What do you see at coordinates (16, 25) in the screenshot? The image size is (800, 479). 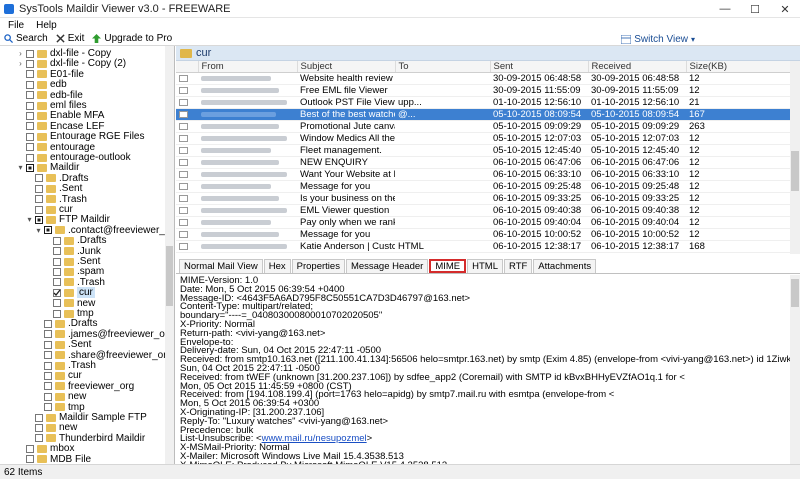 I see `menu-file: File` at bounding box center [16, 25].